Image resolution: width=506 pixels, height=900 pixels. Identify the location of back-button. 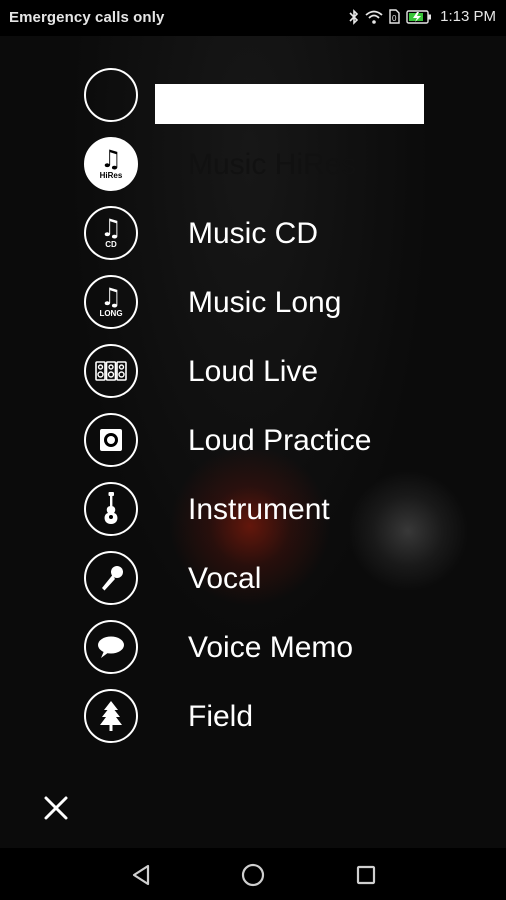
(141, 875).